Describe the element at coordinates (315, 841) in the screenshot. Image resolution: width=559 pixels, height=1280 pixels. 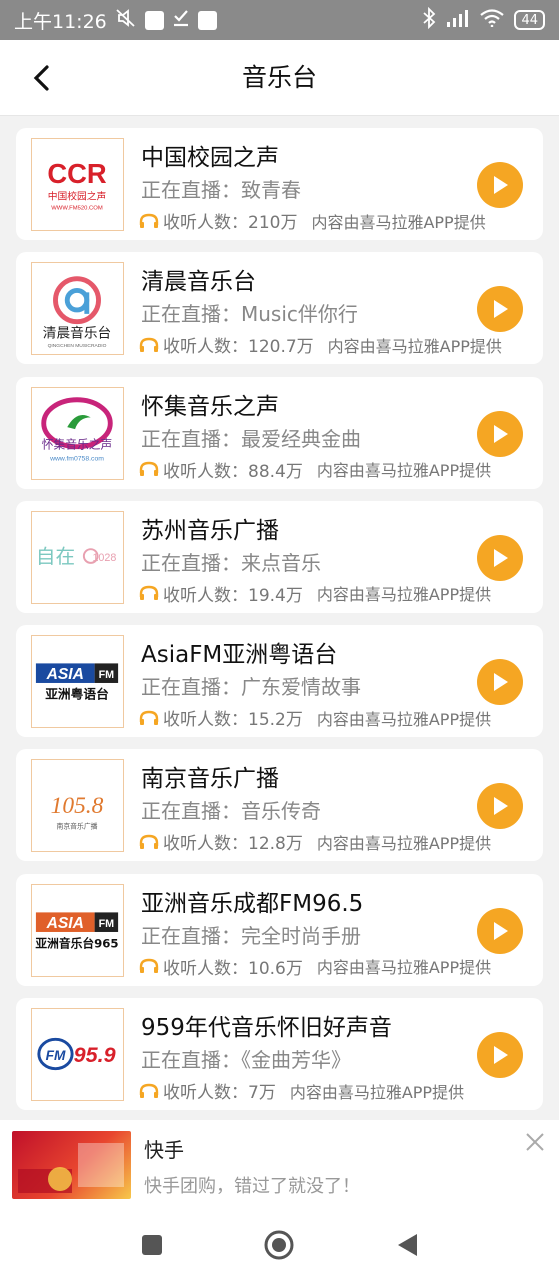
I see `station-meta: 收听人数：12.8万 内容由喜马拉雅APP提供` at that location.